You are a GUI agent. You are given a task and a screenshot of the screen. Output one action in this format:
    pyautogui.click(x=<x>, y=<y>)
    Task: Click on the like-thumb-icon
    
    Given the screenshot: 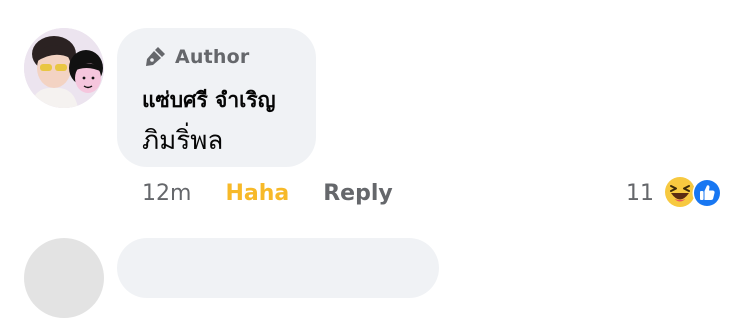 What is the action you would take?
    pyautogui.click(x=707, y=193)
    